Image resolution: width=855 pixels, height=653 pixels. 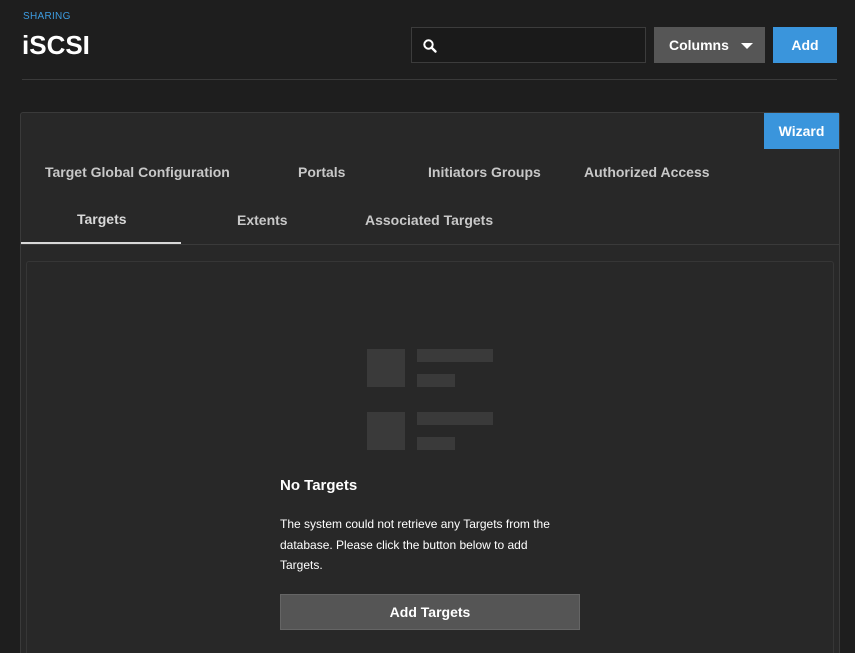 What do you see at coordinates (747, 46) in the screenshot?
I see `chevron-down-icon` at bounding box center [747, 46].